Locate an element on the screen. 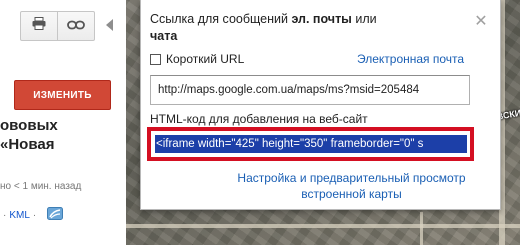 Image resolution: width=520 pixels, height=245 pixels. map-title: ововых «Новая is located at coordinates (63, 135).